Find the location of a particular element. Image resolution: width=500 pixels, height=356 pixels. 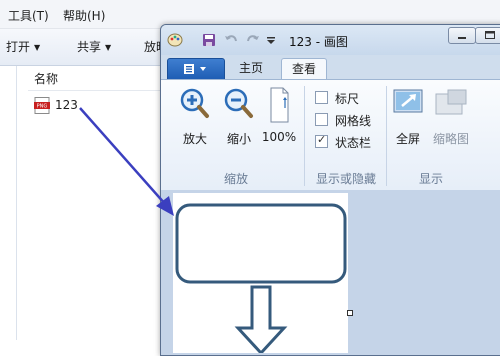

navigation-pane is located at coordinates (8, 203).